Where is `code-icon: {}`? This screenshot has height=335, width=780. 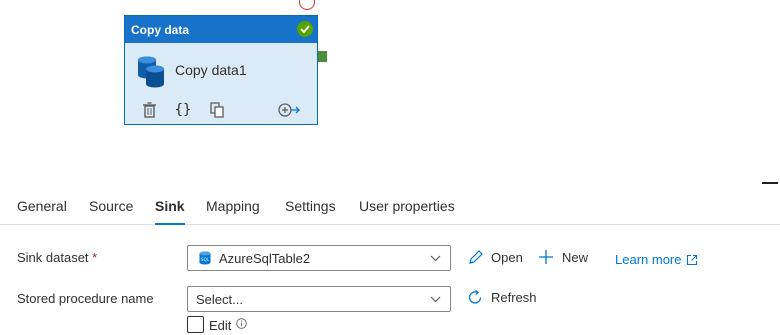 code-icon: {} is located at coordinates (183, 110).